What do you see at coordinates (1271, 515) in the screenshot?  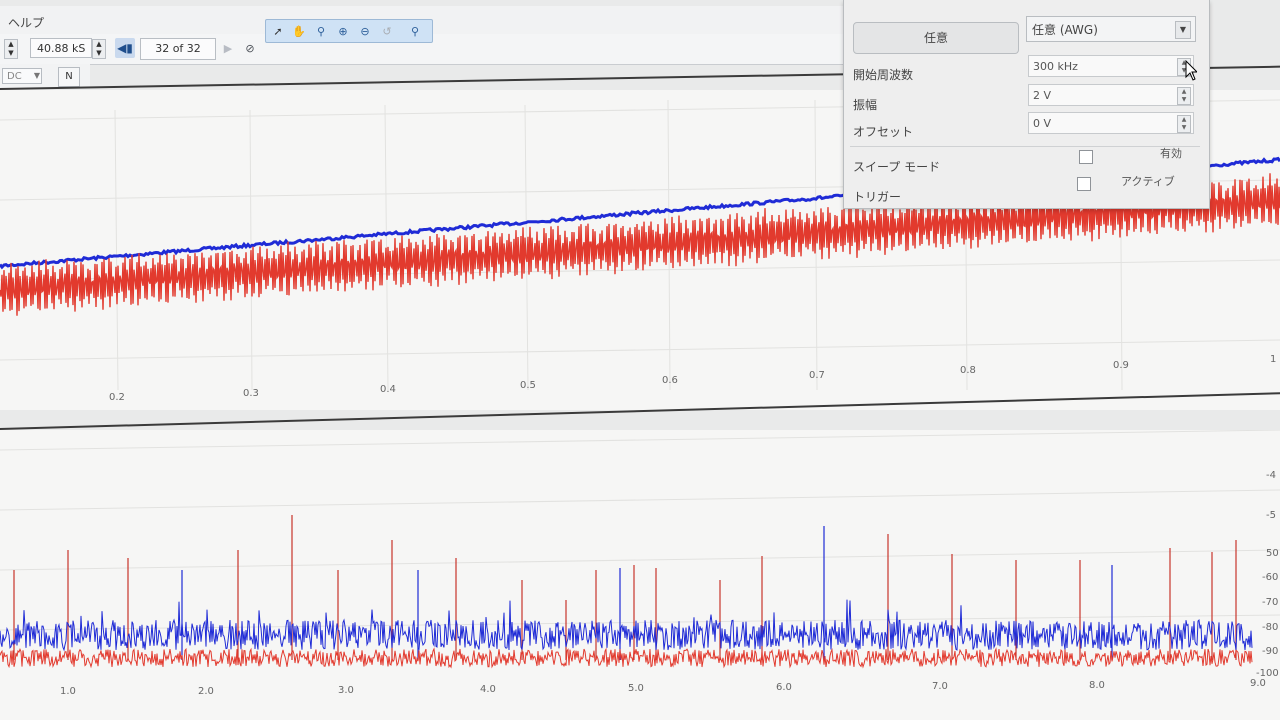 I see `y-tick: -5` at bounding box center [1271, 515].